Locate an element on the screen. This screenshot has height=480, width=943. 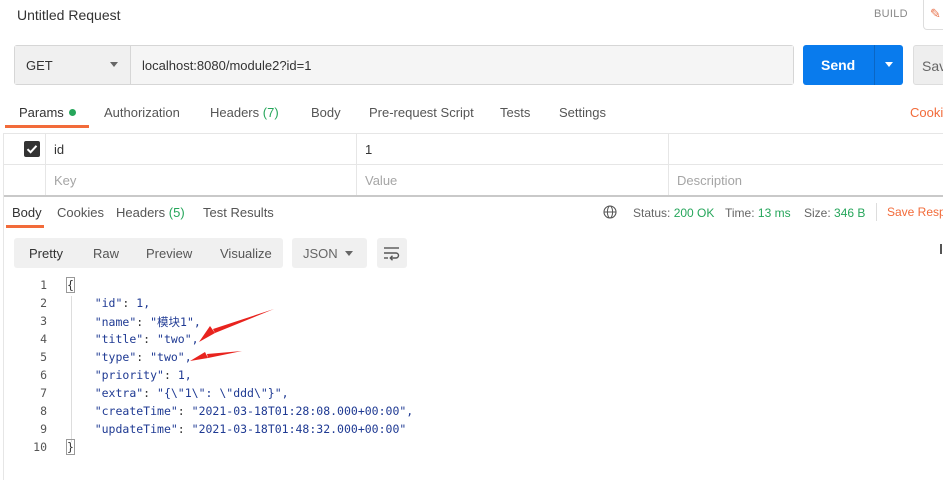
tab-body: Body is located at coordinates (326, 112).